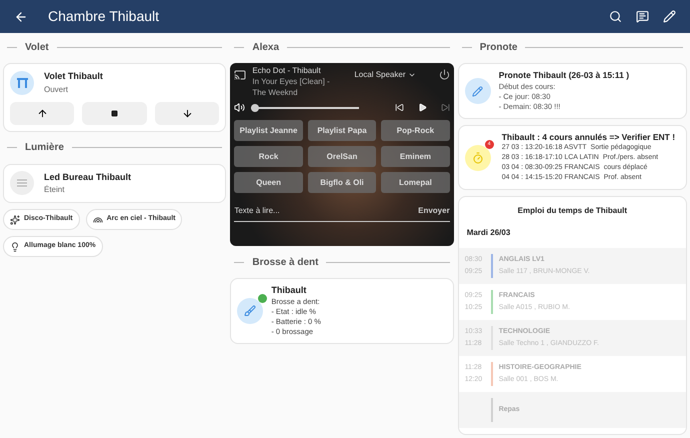 The height and width of the screenshot is (438, 690). What do you see at coordinates (289, 290) in the screenshot?
I see `device-name: Thibault` at bounding box center [289, 290].